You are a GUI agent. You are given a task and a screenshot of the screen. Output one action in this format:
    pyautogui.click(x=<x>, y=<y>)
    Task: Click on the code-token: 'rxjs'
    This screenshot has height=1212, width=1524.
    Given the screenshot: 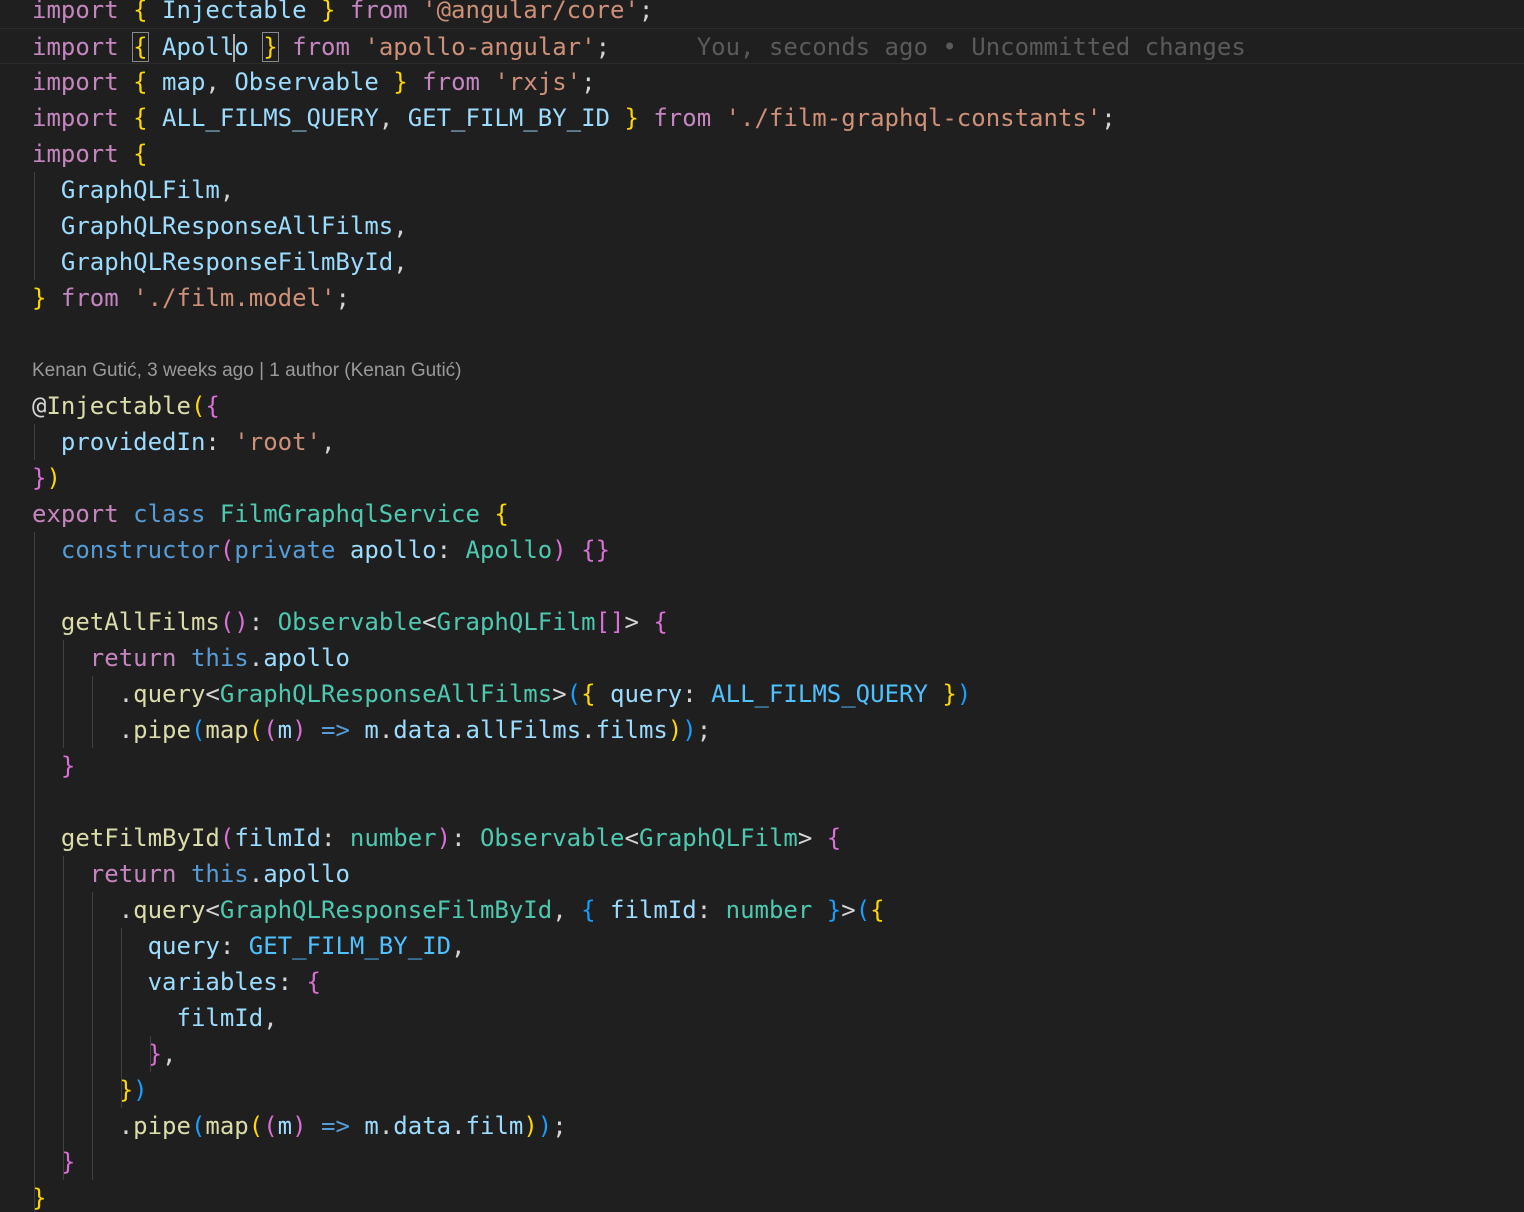 What is the action you would take?
    pyautogui.click(x=538, y=82)
    